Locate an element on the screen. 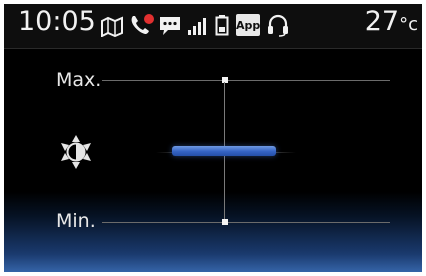 The image size is (426, 276). max-label: Max. is located at coordinates (79, 80).